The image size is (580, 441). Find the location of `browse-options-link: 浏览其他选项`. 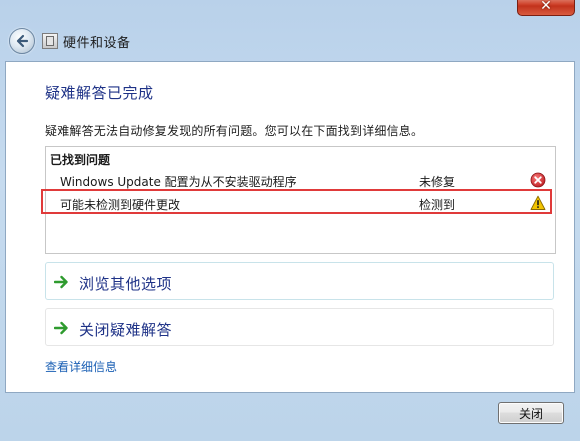

browse-options-link: 浏览其他选项 is located at coordinates (299, 281).